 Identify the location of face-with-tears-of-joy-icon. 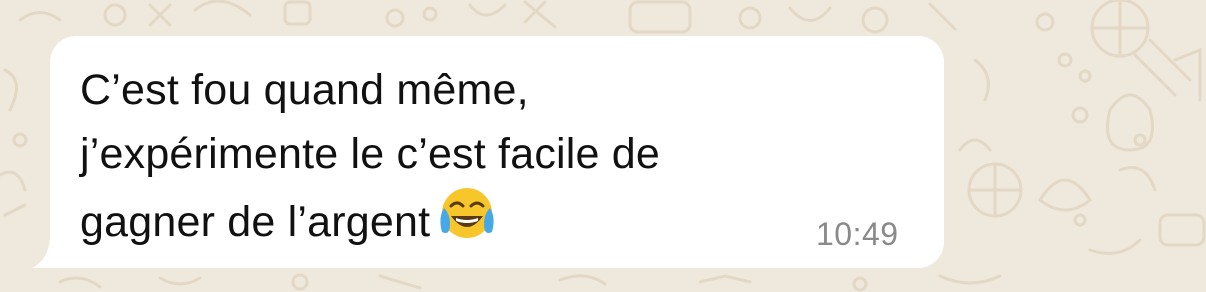
(467, 213).